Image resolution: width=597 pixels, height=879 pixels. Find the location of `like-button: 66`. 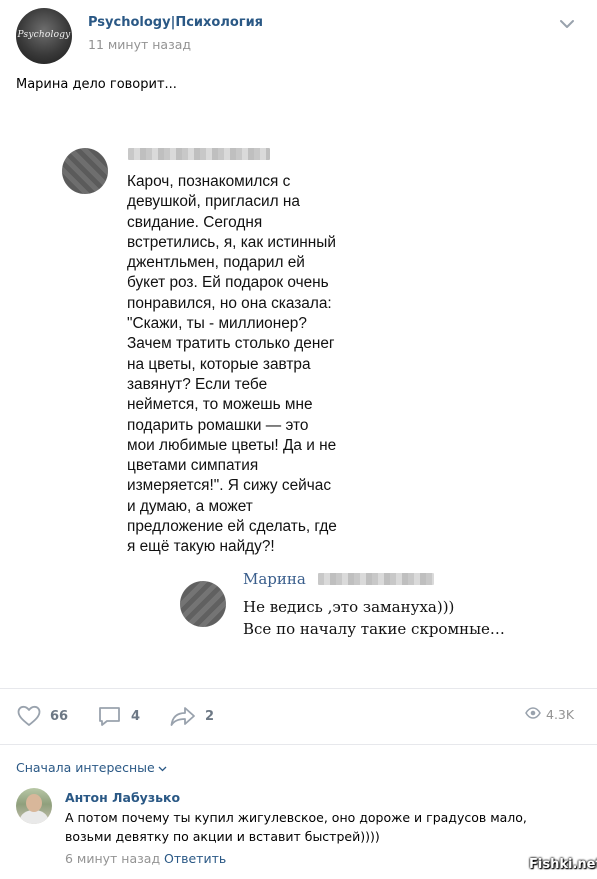

like-button: 66 is located at coordinates (42, 716).